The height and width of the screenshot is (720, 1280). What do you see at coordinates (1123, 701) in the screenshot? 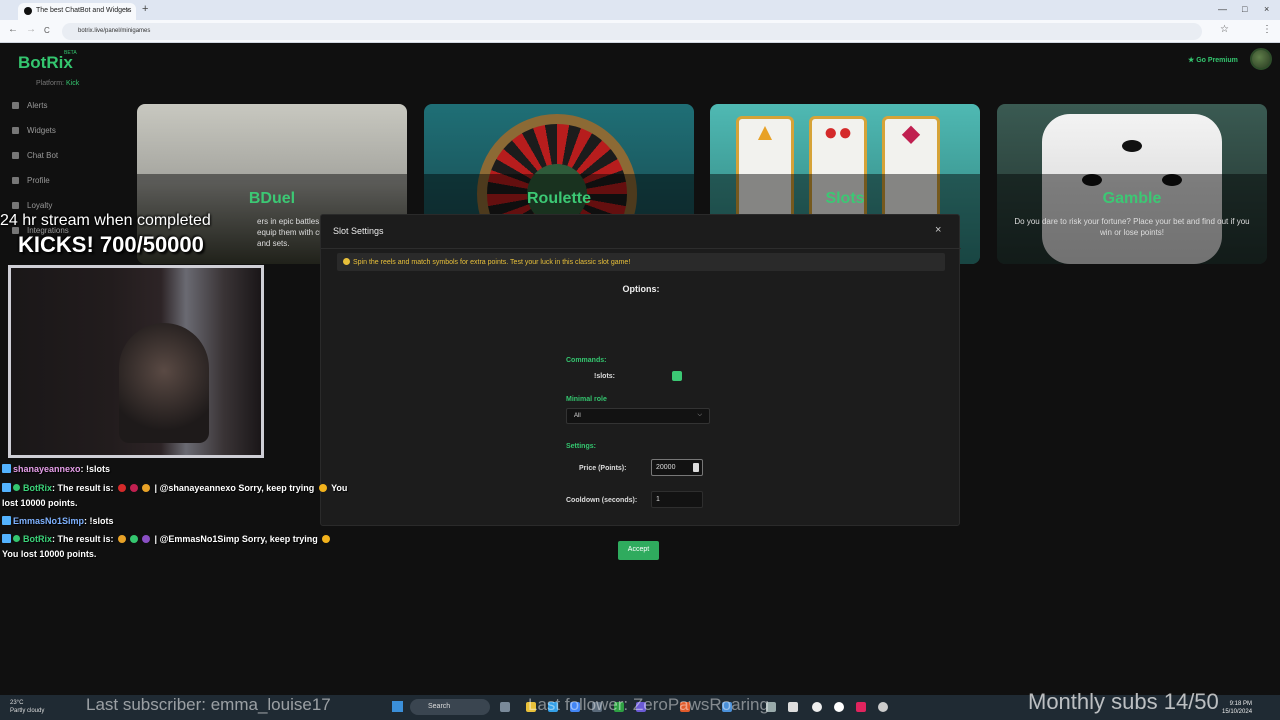
I see `monthly-subs-overlay: Monthly subs 14/50` at bounding box center [1123, 701].